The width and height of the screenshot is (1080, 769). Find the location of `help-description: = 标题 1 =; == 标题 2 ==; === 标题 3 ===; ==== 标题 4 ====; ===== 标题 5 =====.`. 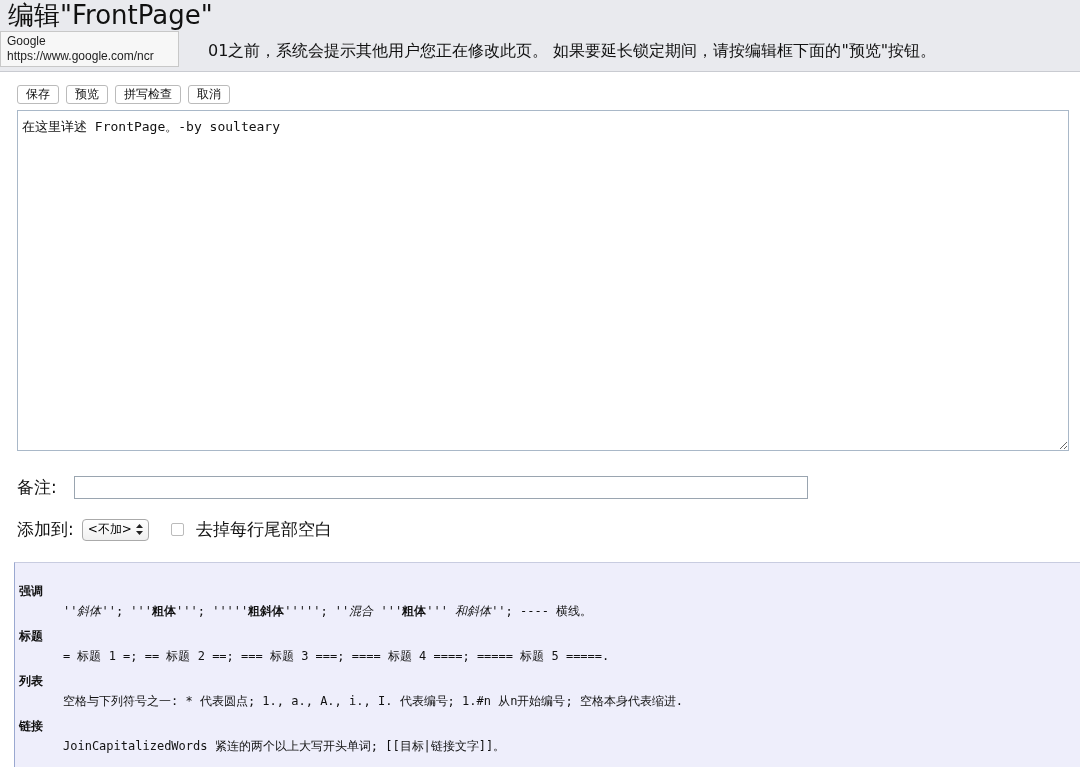

help-description: = 标题 1 =; == 标题 2 ==; === 标题 3 ===; ==== 标题 4 ====; ===== 标题 5 =====. is located at coordinates (336, 656).